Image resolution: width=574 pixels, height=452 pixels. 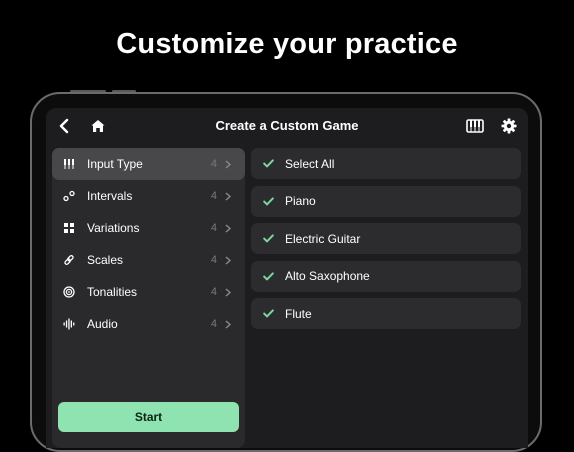 I want to click on gear-icon, so click(x=509, y=126).